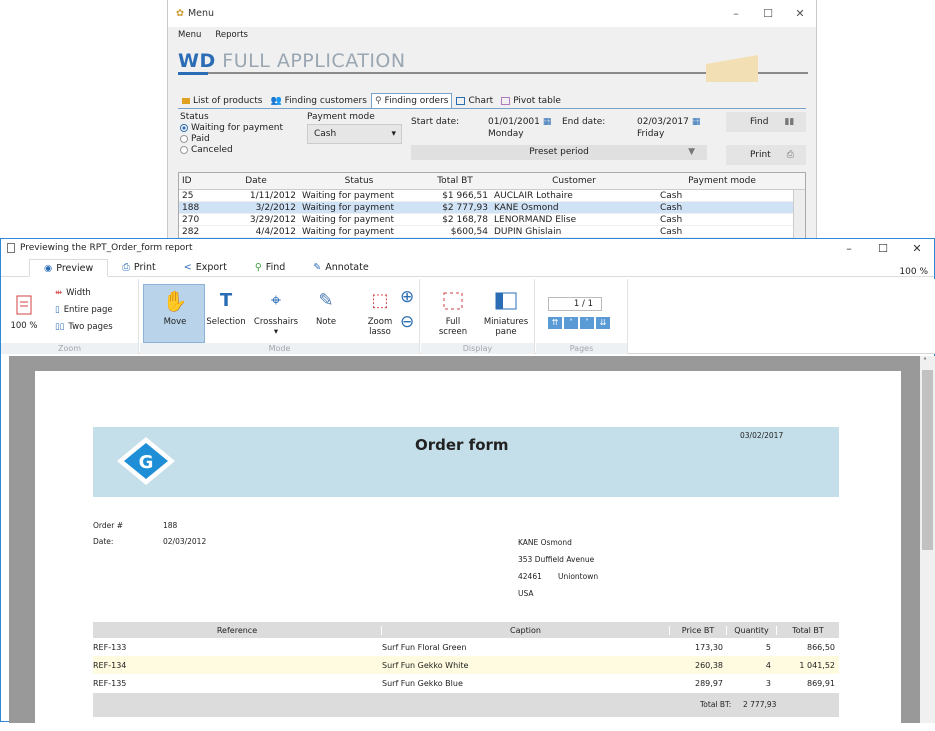 This screenshot has height=731, width=935. Describe the element at coordinates (326, 300) in the screenshot. I see `pen-icon: ✎` at that location.